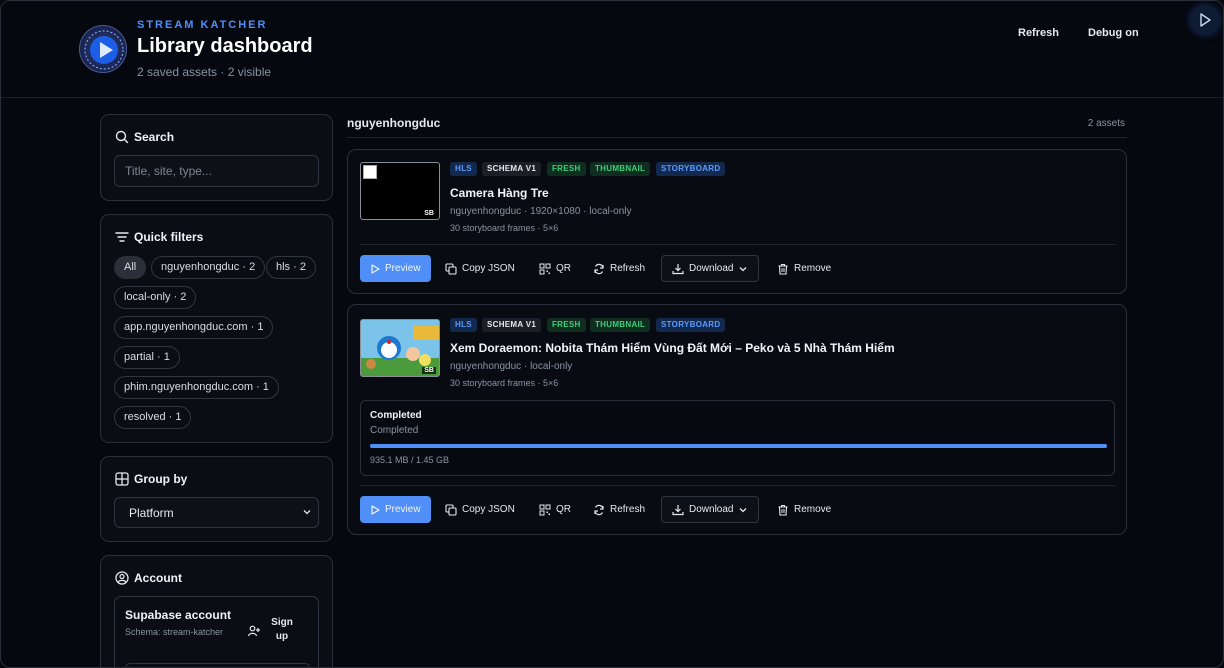 This screenshot has height=668, width=1224. I want to click on broken-image-icon, so click(370, 172).